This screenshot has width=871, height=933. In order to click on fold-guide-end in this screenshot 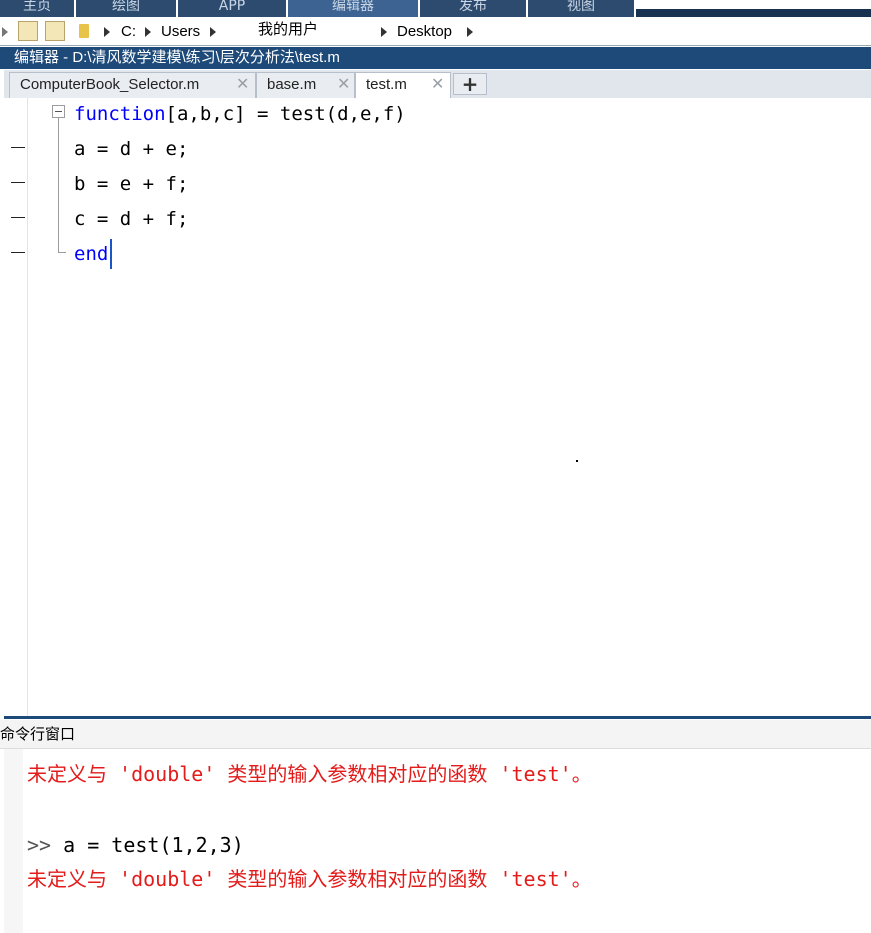, I will do `click(62, 252)`.